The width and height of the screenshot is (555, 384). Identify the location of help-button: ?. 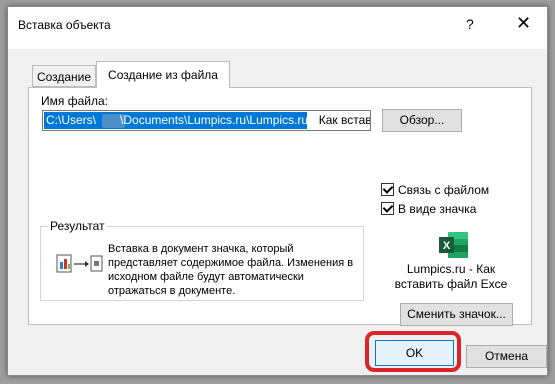
(470, 24).